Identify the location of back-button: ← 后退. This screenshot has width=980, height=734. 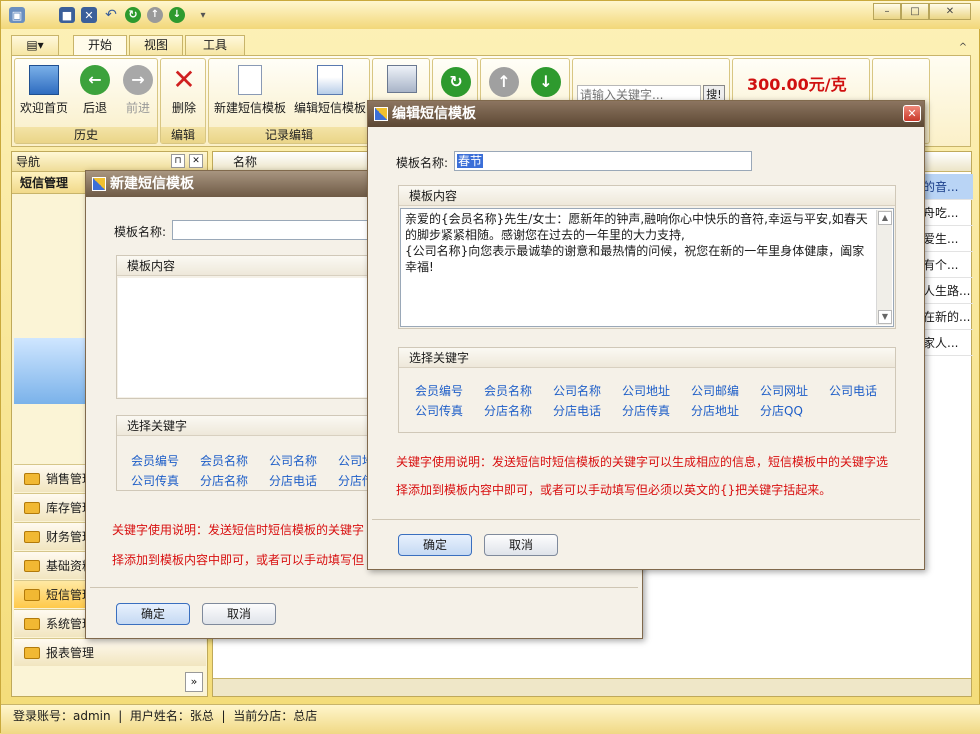
(95, 93).